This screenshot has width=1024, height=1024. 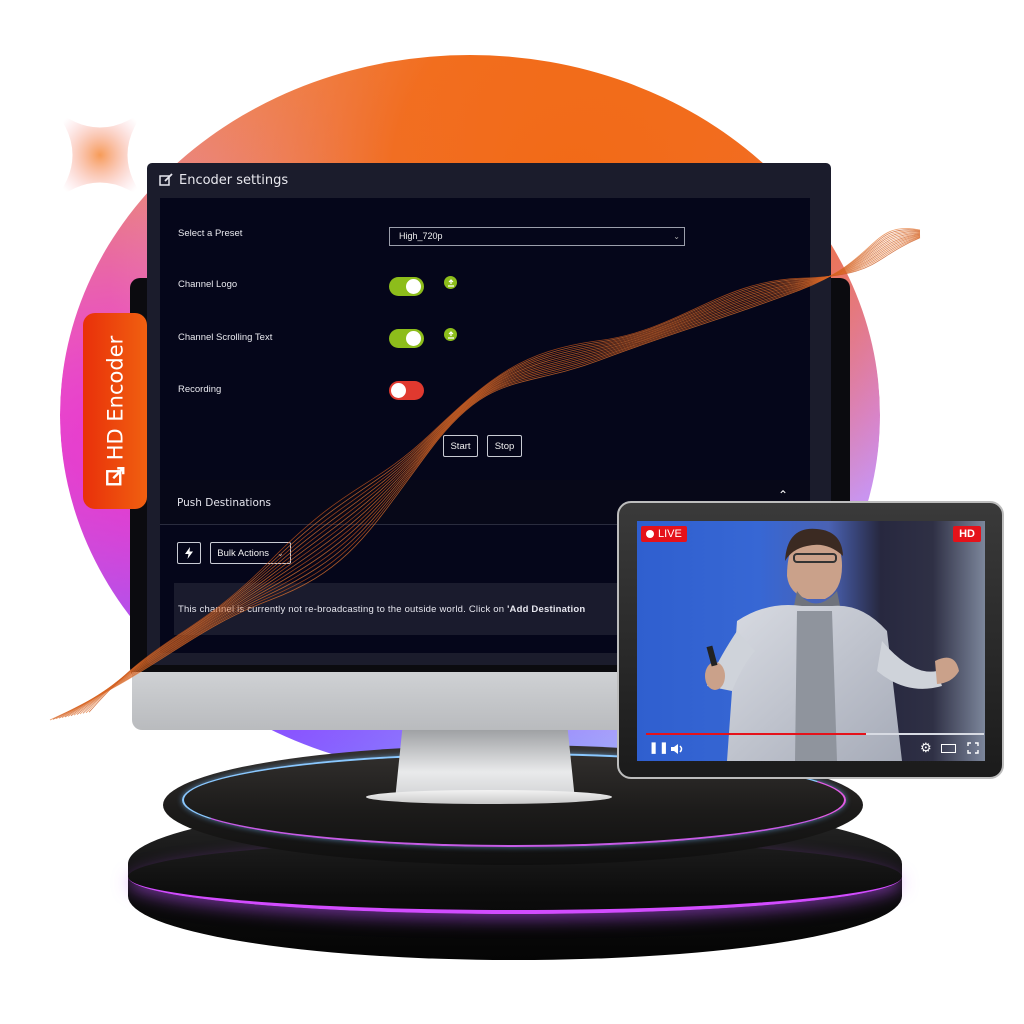 What do you see at coordinates (832, 644) in the screenshot?
I see `presenter-video-frame` at bounding box center [832, 644].